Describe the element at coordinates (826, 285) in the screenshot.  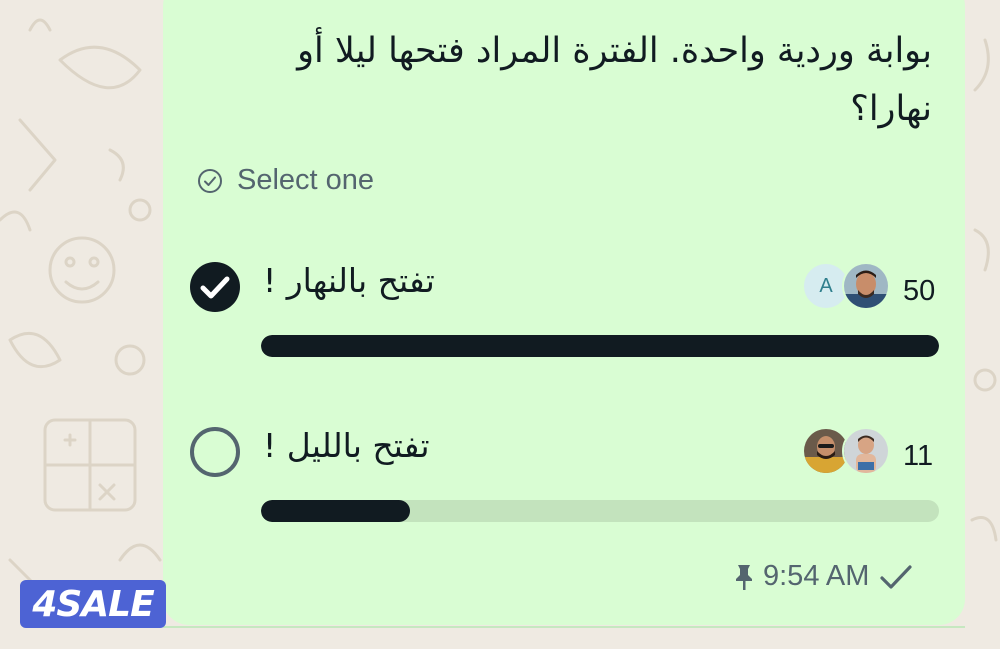
I see `avatar-letter: A` at that location.